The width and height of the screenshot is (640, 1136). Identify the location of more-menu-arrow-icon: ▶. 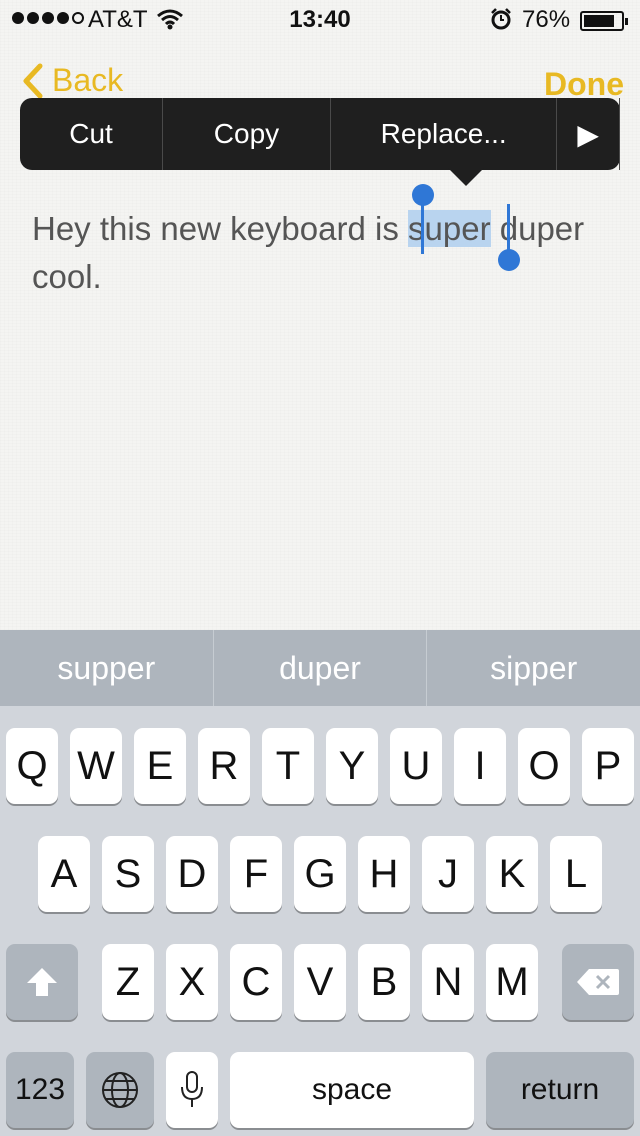
(588, 134).